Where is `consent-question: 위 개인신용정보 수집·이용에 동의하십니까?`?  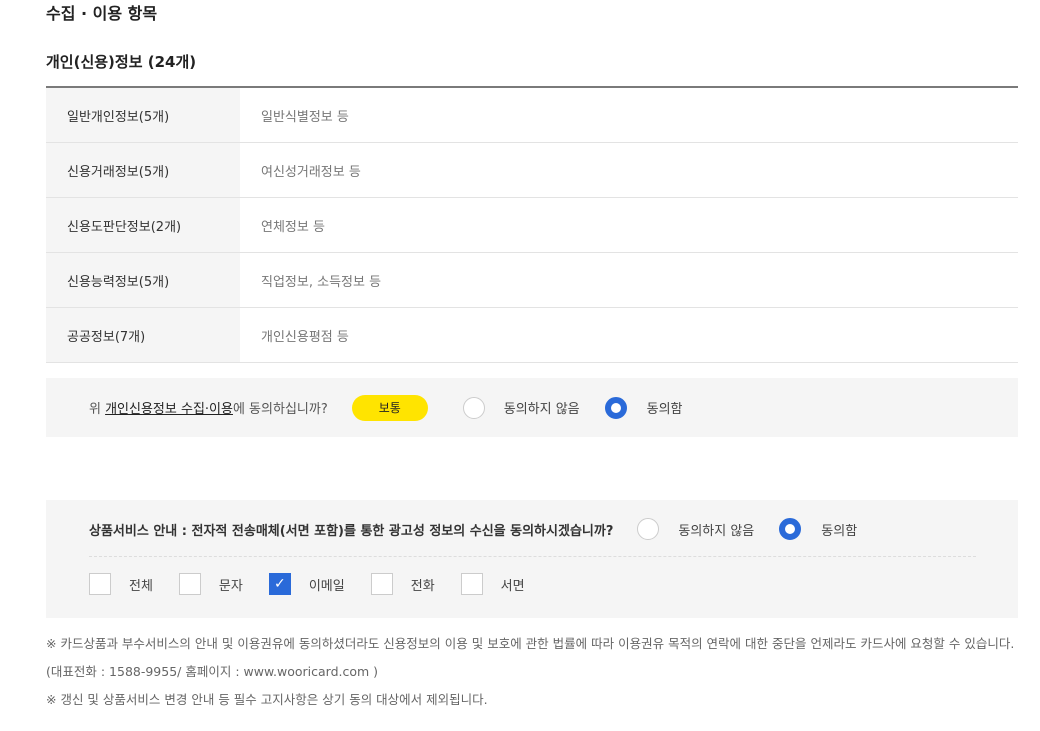 consent-question: 위 개인신용정보 수집·이용에 동의하십니까? is located at coordinates (208, 407).